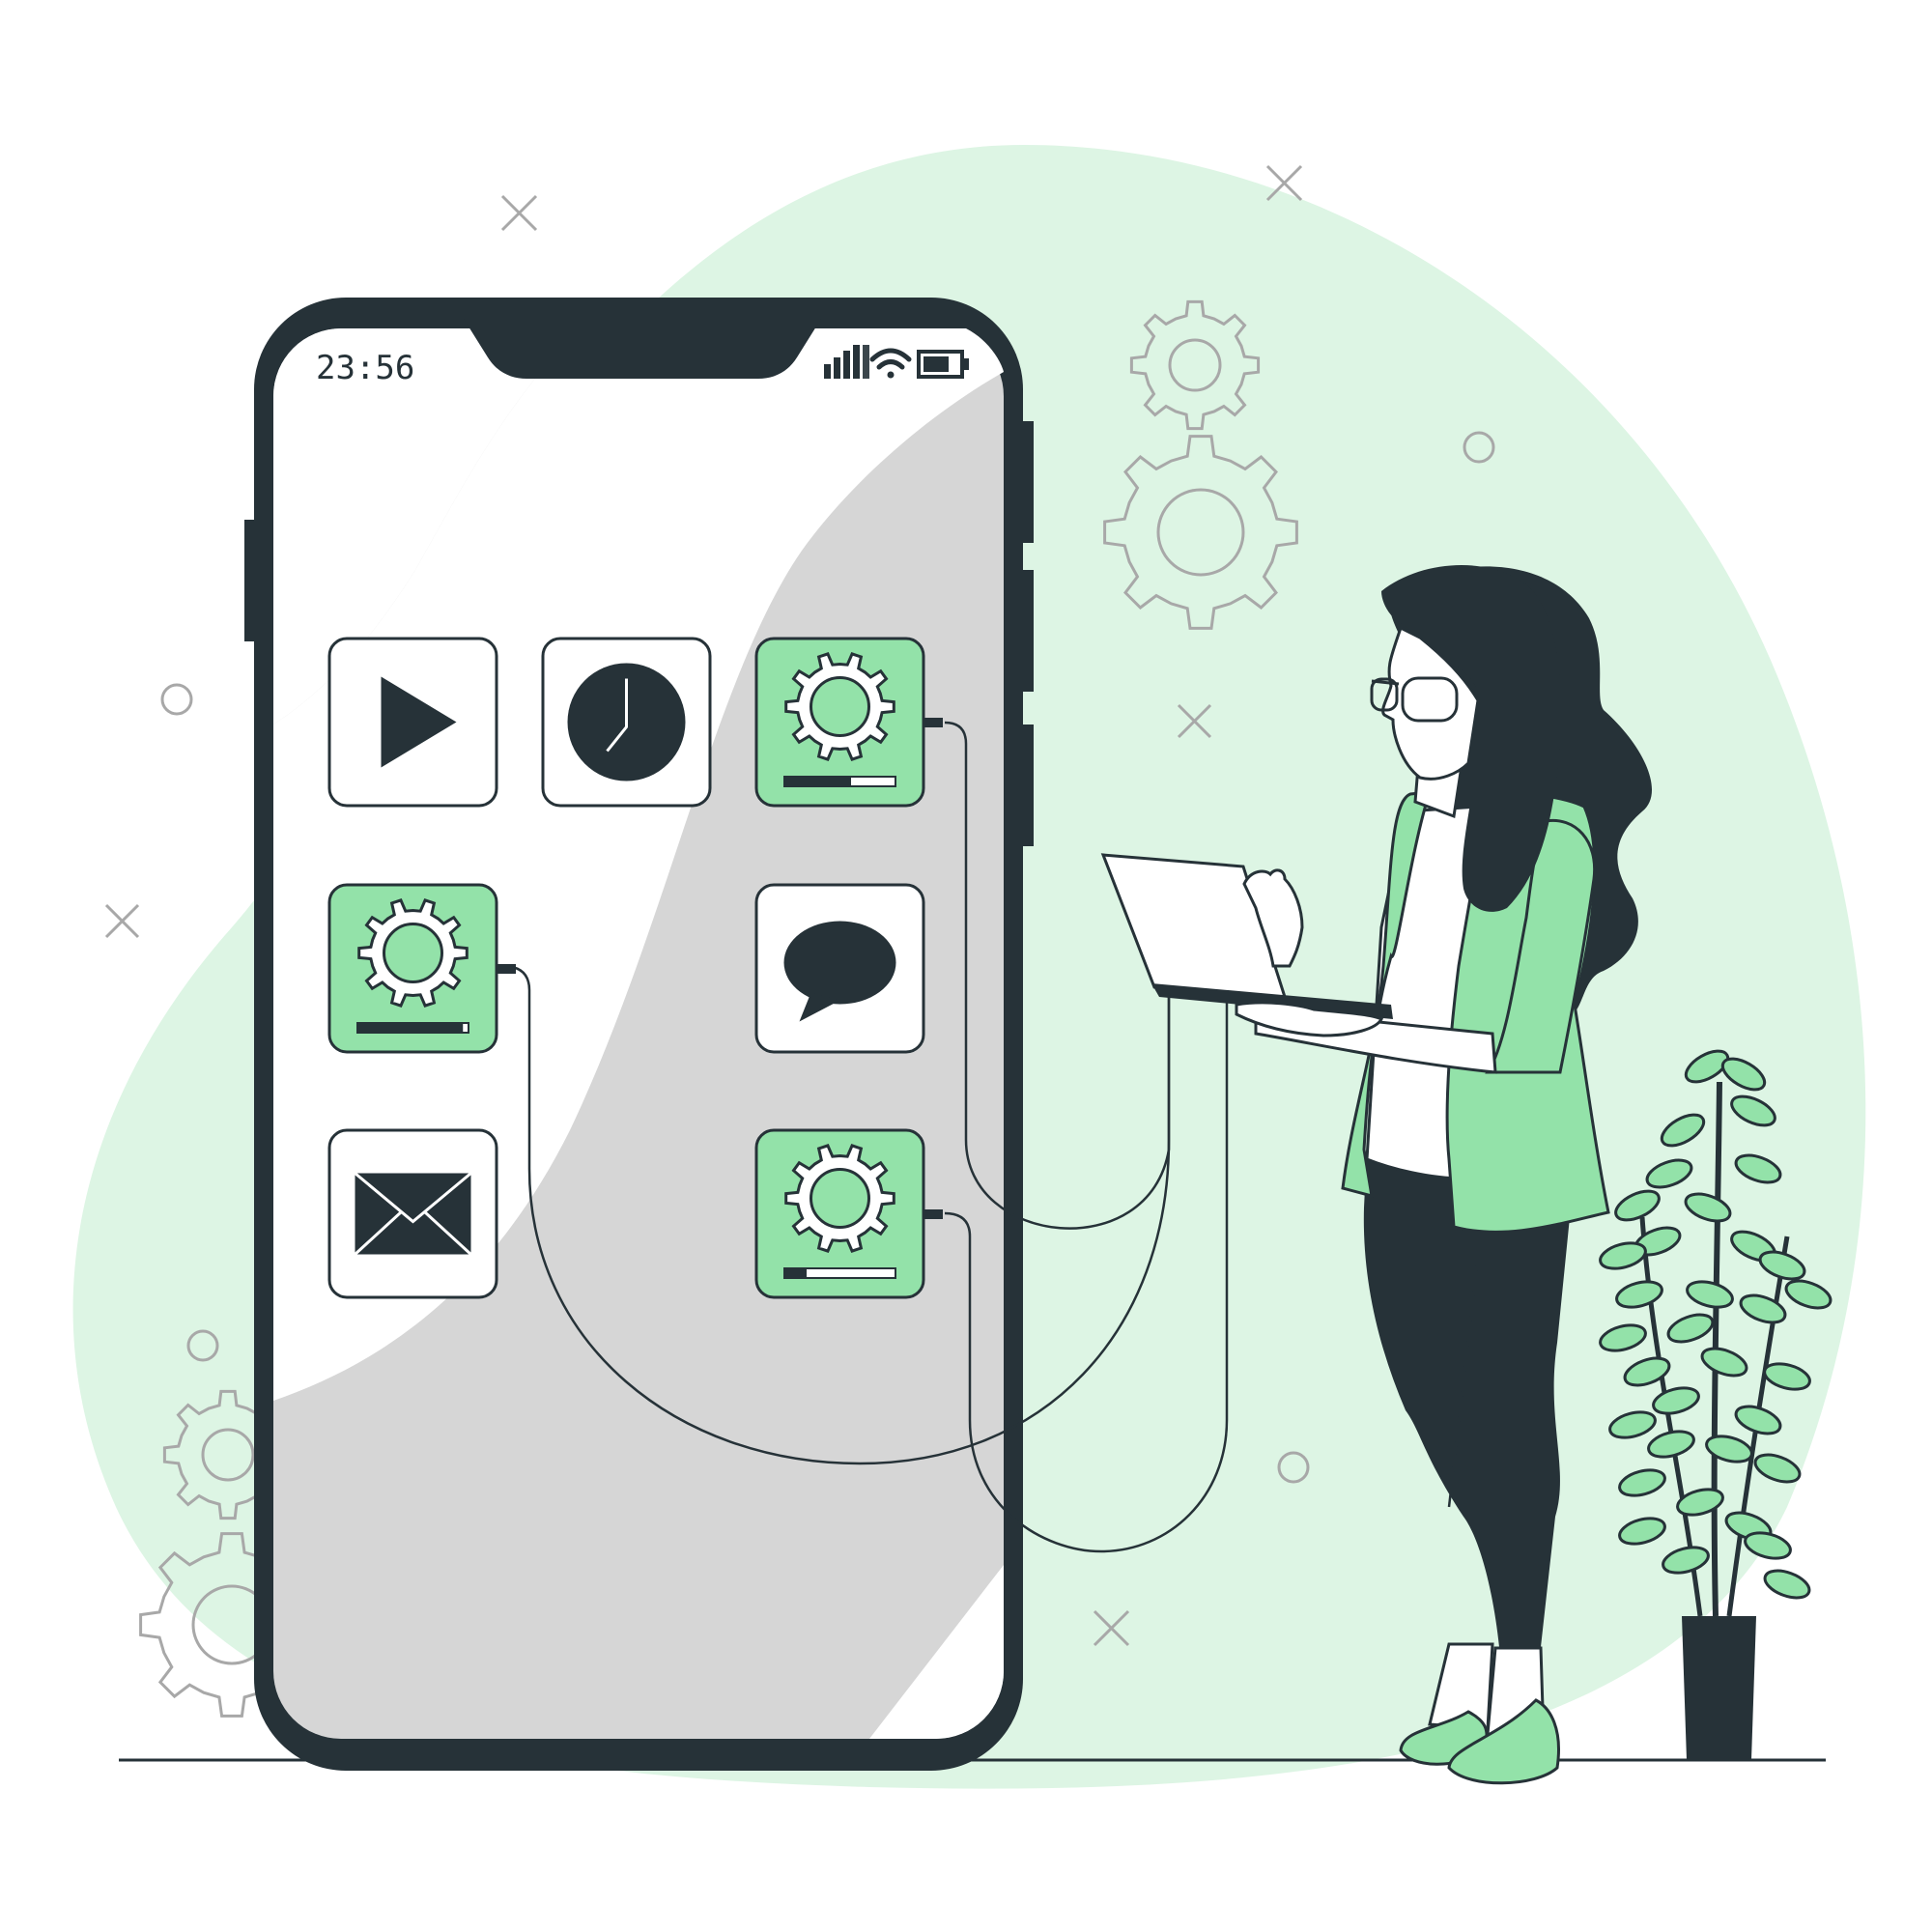  Describe the element at coordinates (848, 722) in the screenshot. I see `app-icon-settings-top` at that location.